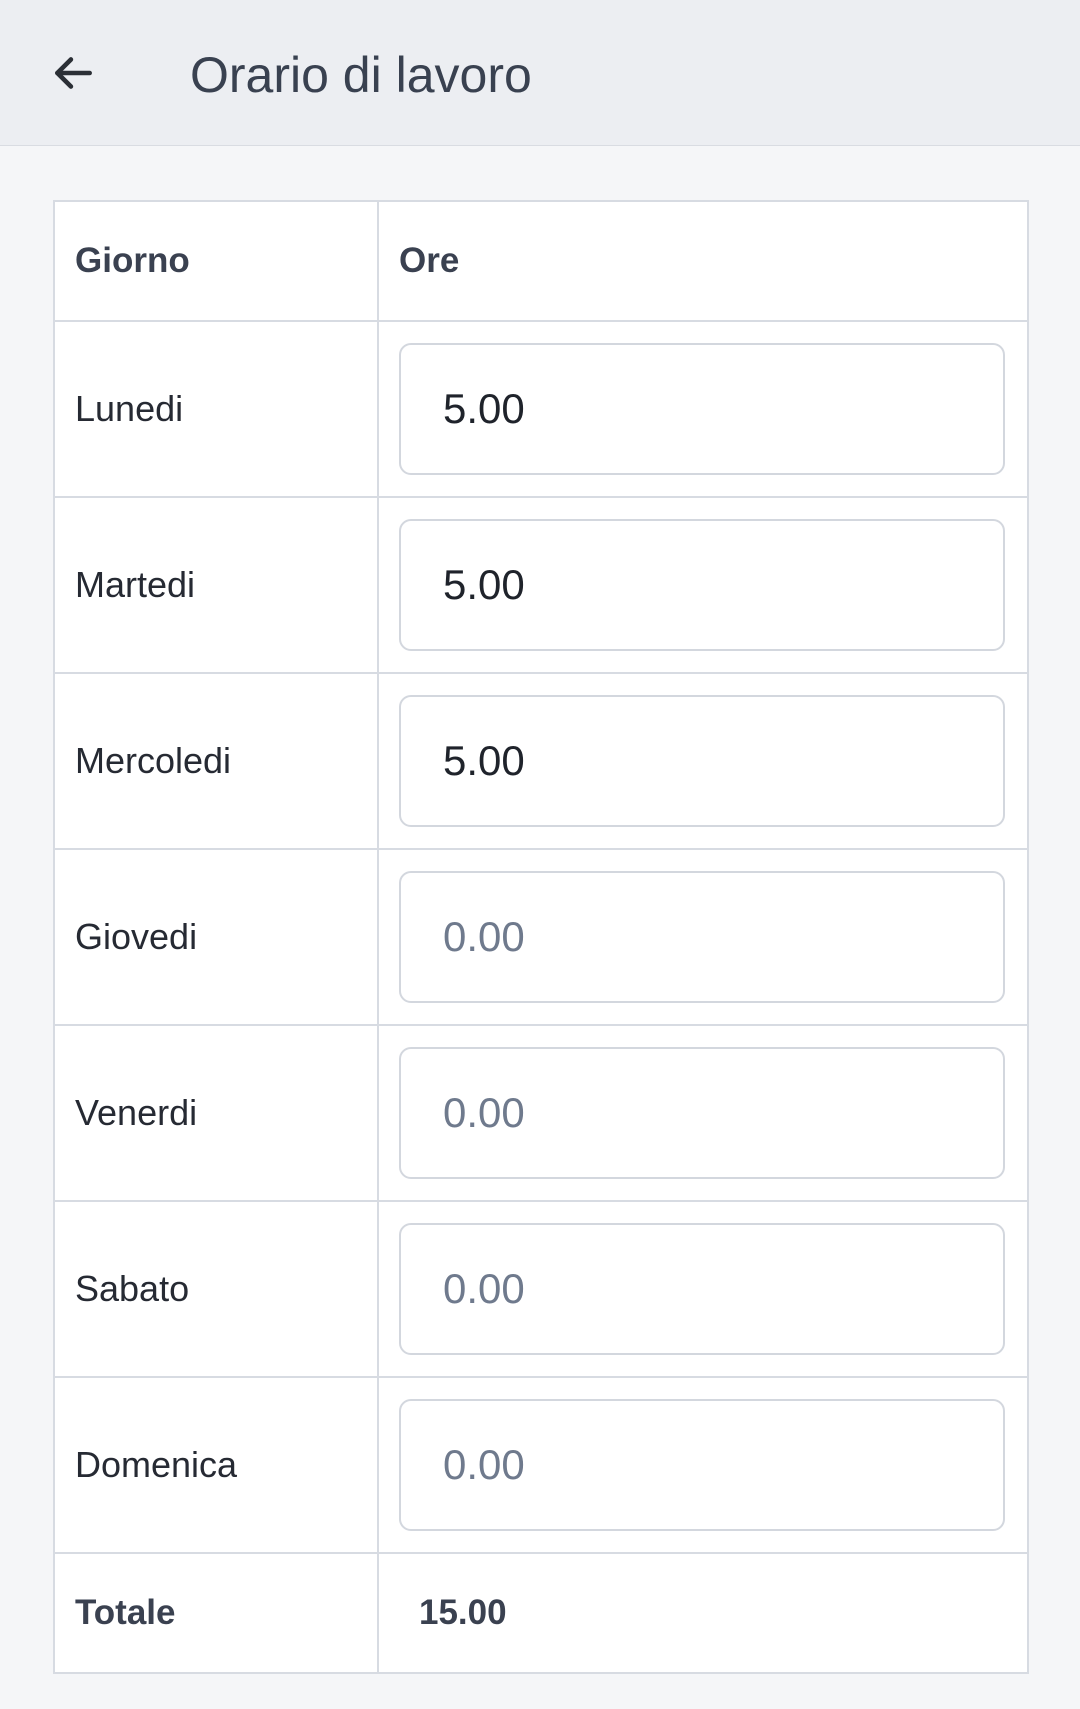  Describe the element at coordinates (216, 585) in the screenshot. I see `day-label-tuesday: Martedi` at that location.